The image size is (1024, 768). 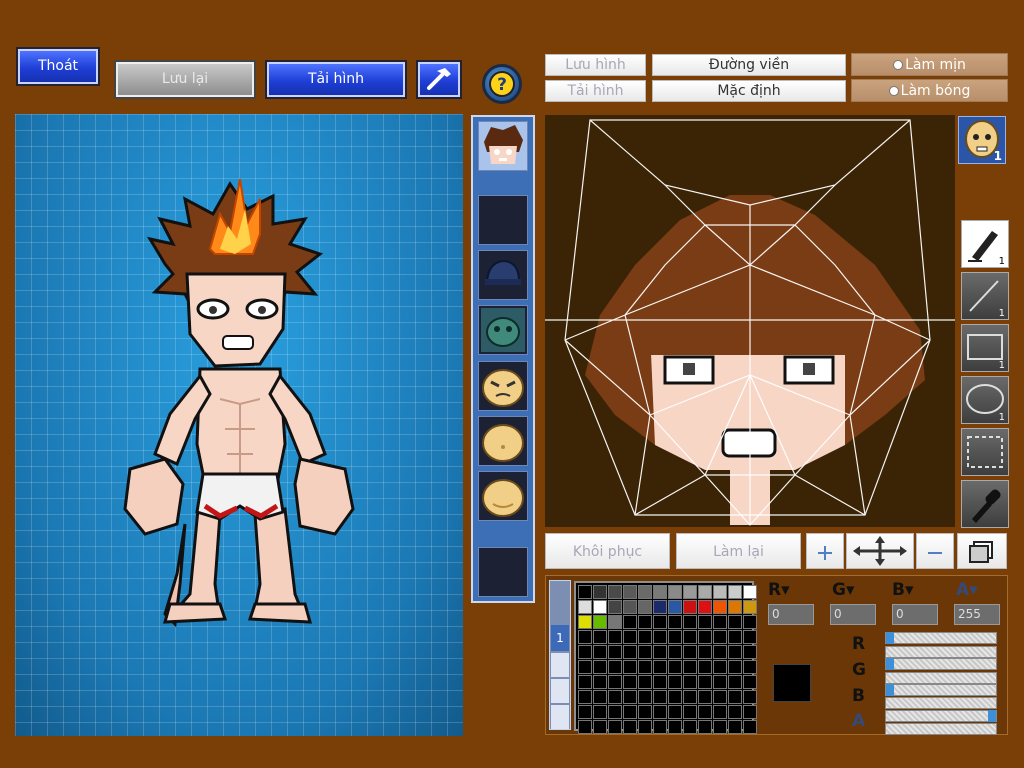 What do you see at coordinates (941, 664) in the screenshot?
I see `slider-g` at bounding box center [941, 664].